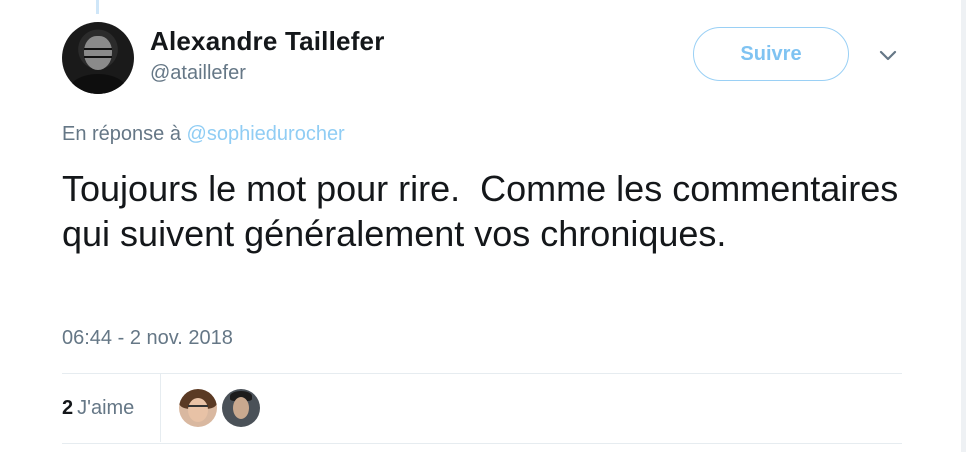  Describe the element at coordinates (963, 226) in the screenshot. I see `window-edge` at that location.